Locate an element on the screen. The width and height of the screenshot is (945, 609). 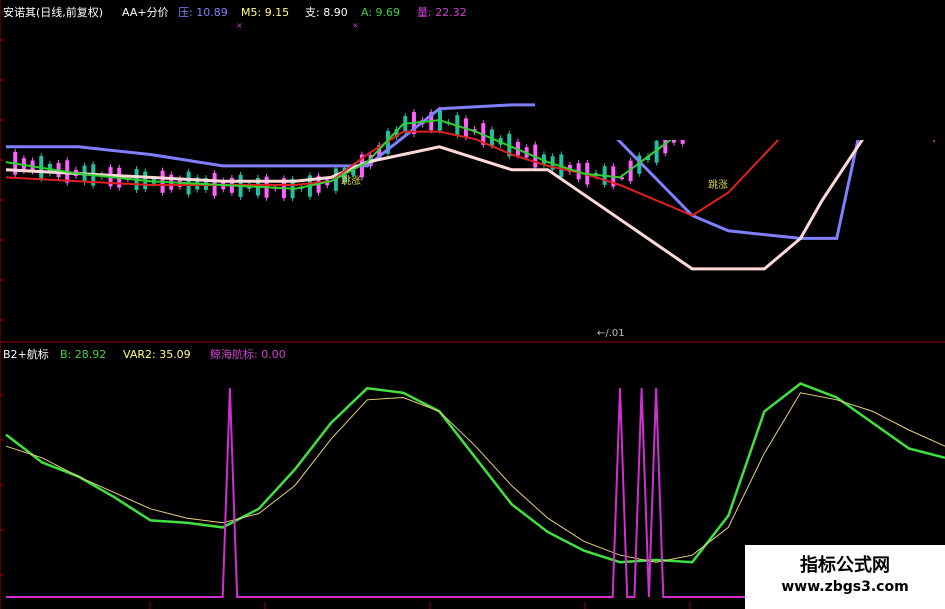
price-legend: 压: 10.89 M5: 9.15 支: 8.90 A: 9.69 量: 22.32 is located at coordinates (322, 12).